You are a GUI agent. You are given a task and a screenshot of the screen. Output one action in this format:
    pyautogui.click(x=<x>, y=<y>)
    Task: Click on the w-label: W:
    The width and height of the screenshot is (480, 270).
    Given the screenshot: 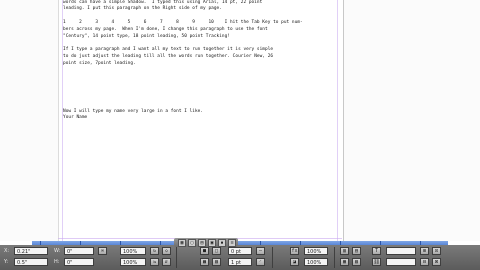 What is the action you would take?
    pyautogui.click(x=57, y=251)
    